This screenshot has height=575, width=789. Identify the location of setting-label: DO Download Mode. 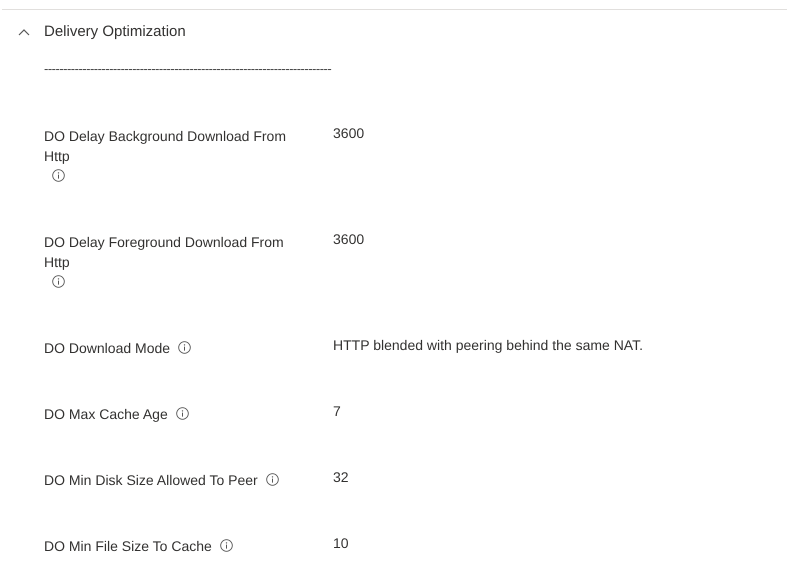
(107, 348).